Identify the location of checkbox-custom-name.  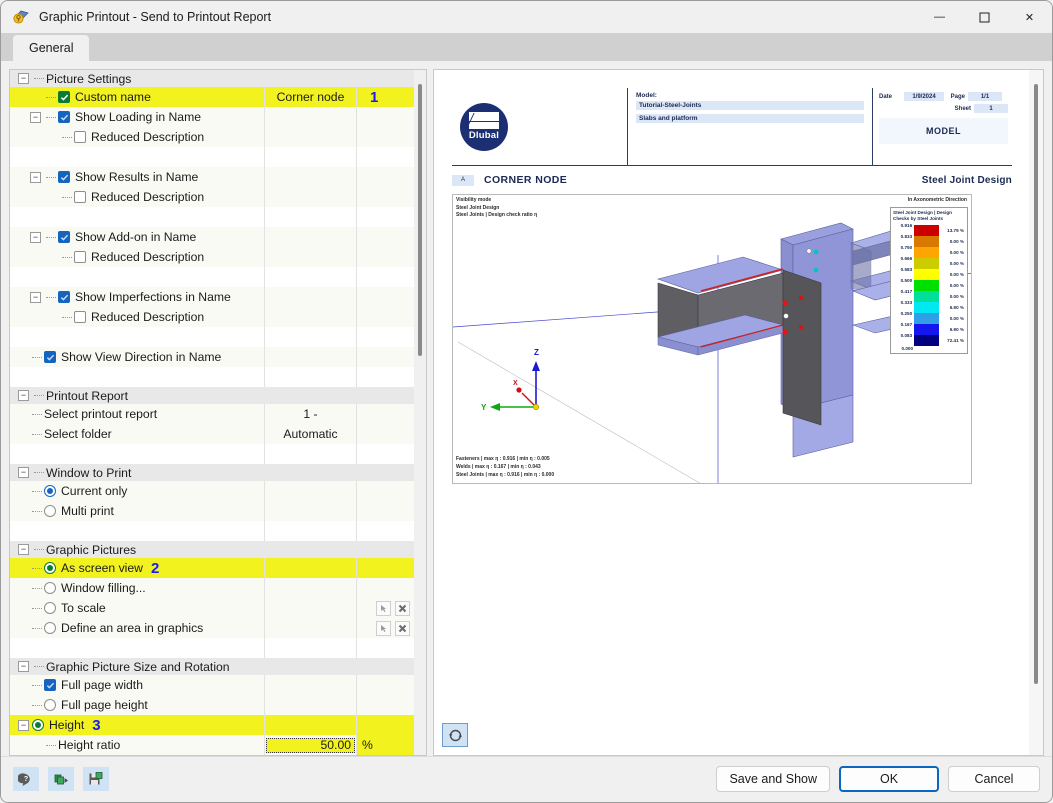
(64, 97).